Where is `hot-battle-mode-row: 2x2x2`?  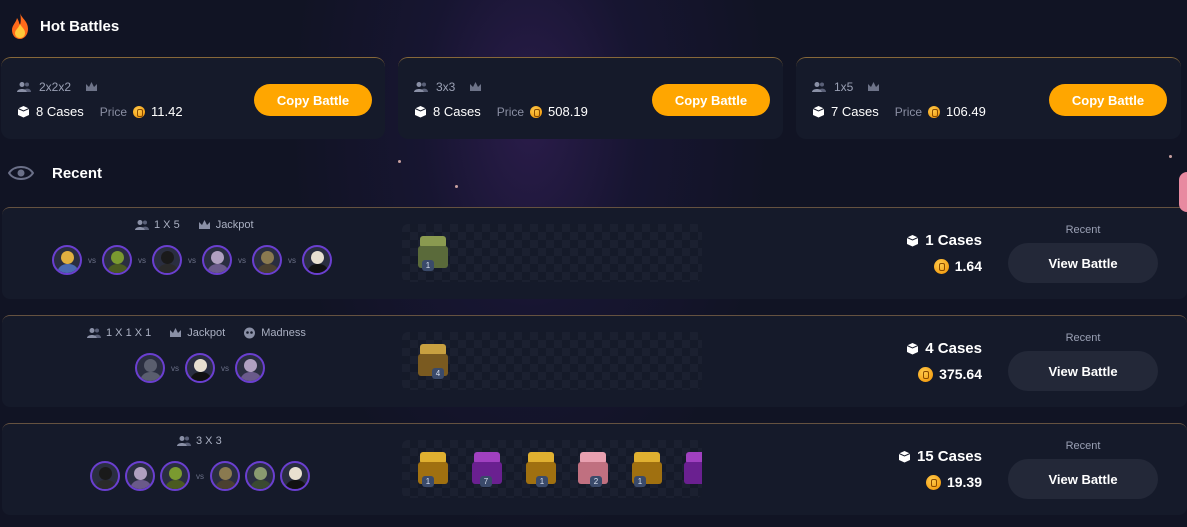
hot-battle-mode-row: 2x2x2 is located at coordinates (57, 87).